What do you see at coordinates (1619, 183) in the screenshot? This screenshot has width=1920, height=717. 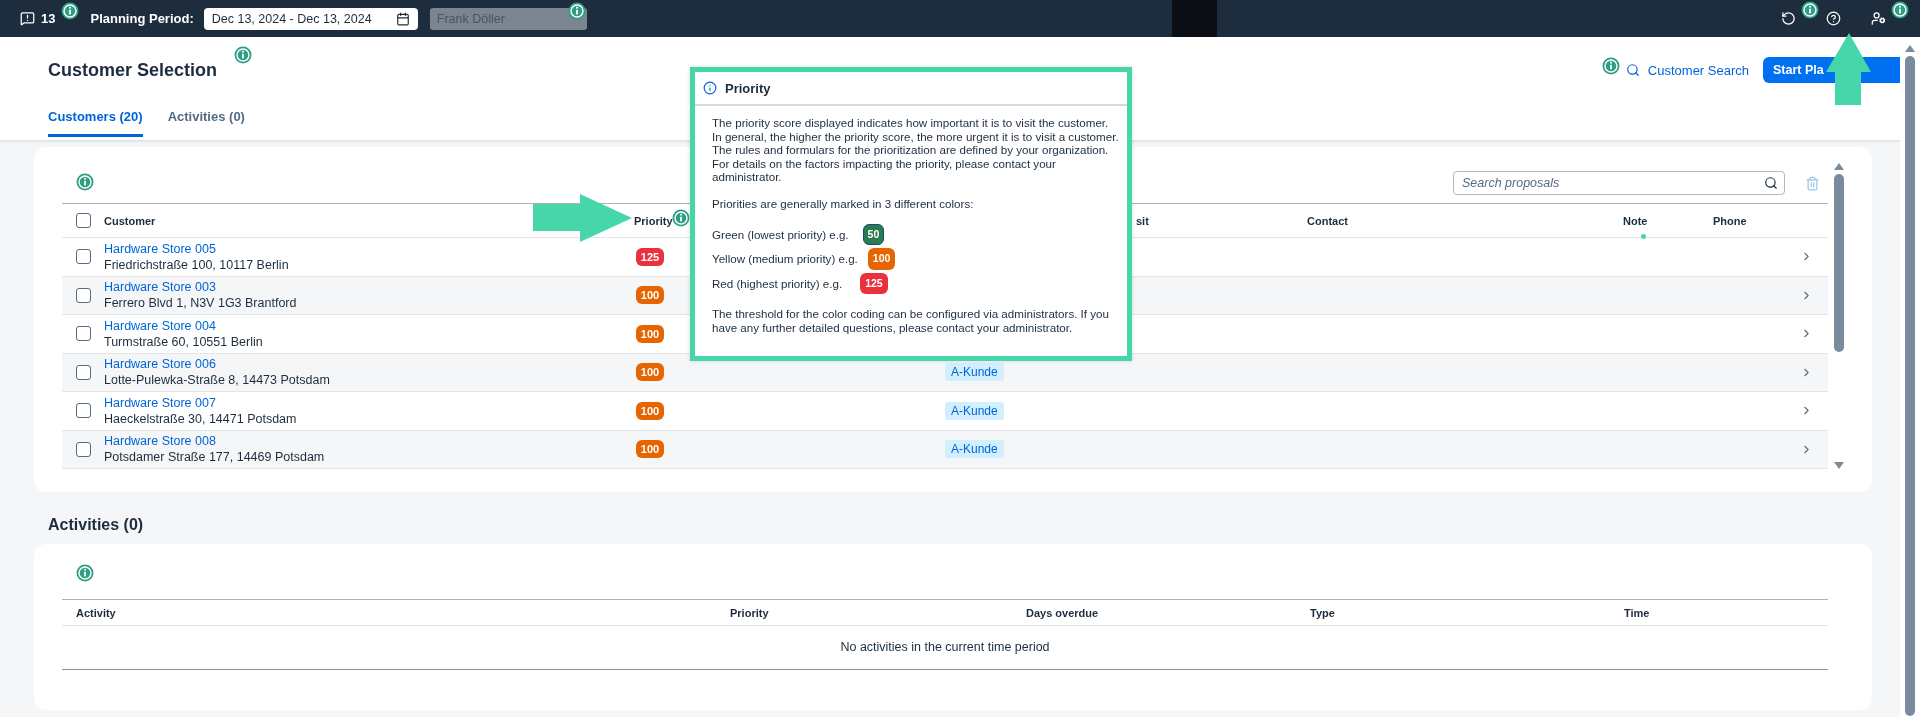 I see `search-field: Search proposals` at bounding box center [1619, 183].